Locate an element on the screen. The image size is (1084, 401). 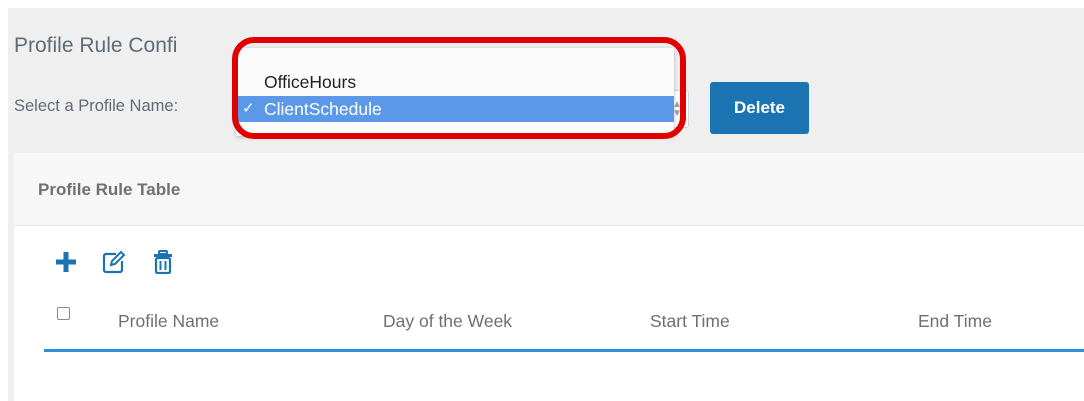
column-header-profile-name: Profile Name is located at coordinates (168, 321).